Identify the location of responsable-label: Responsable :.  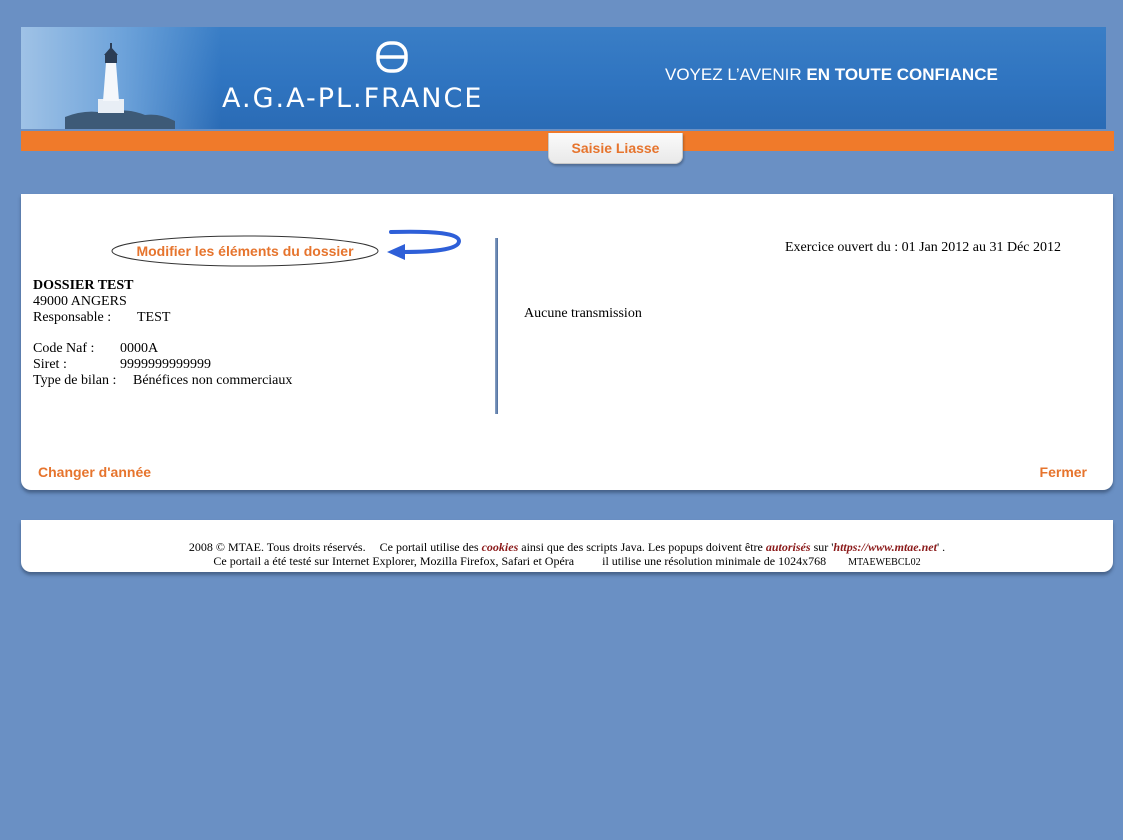
(72, 317).